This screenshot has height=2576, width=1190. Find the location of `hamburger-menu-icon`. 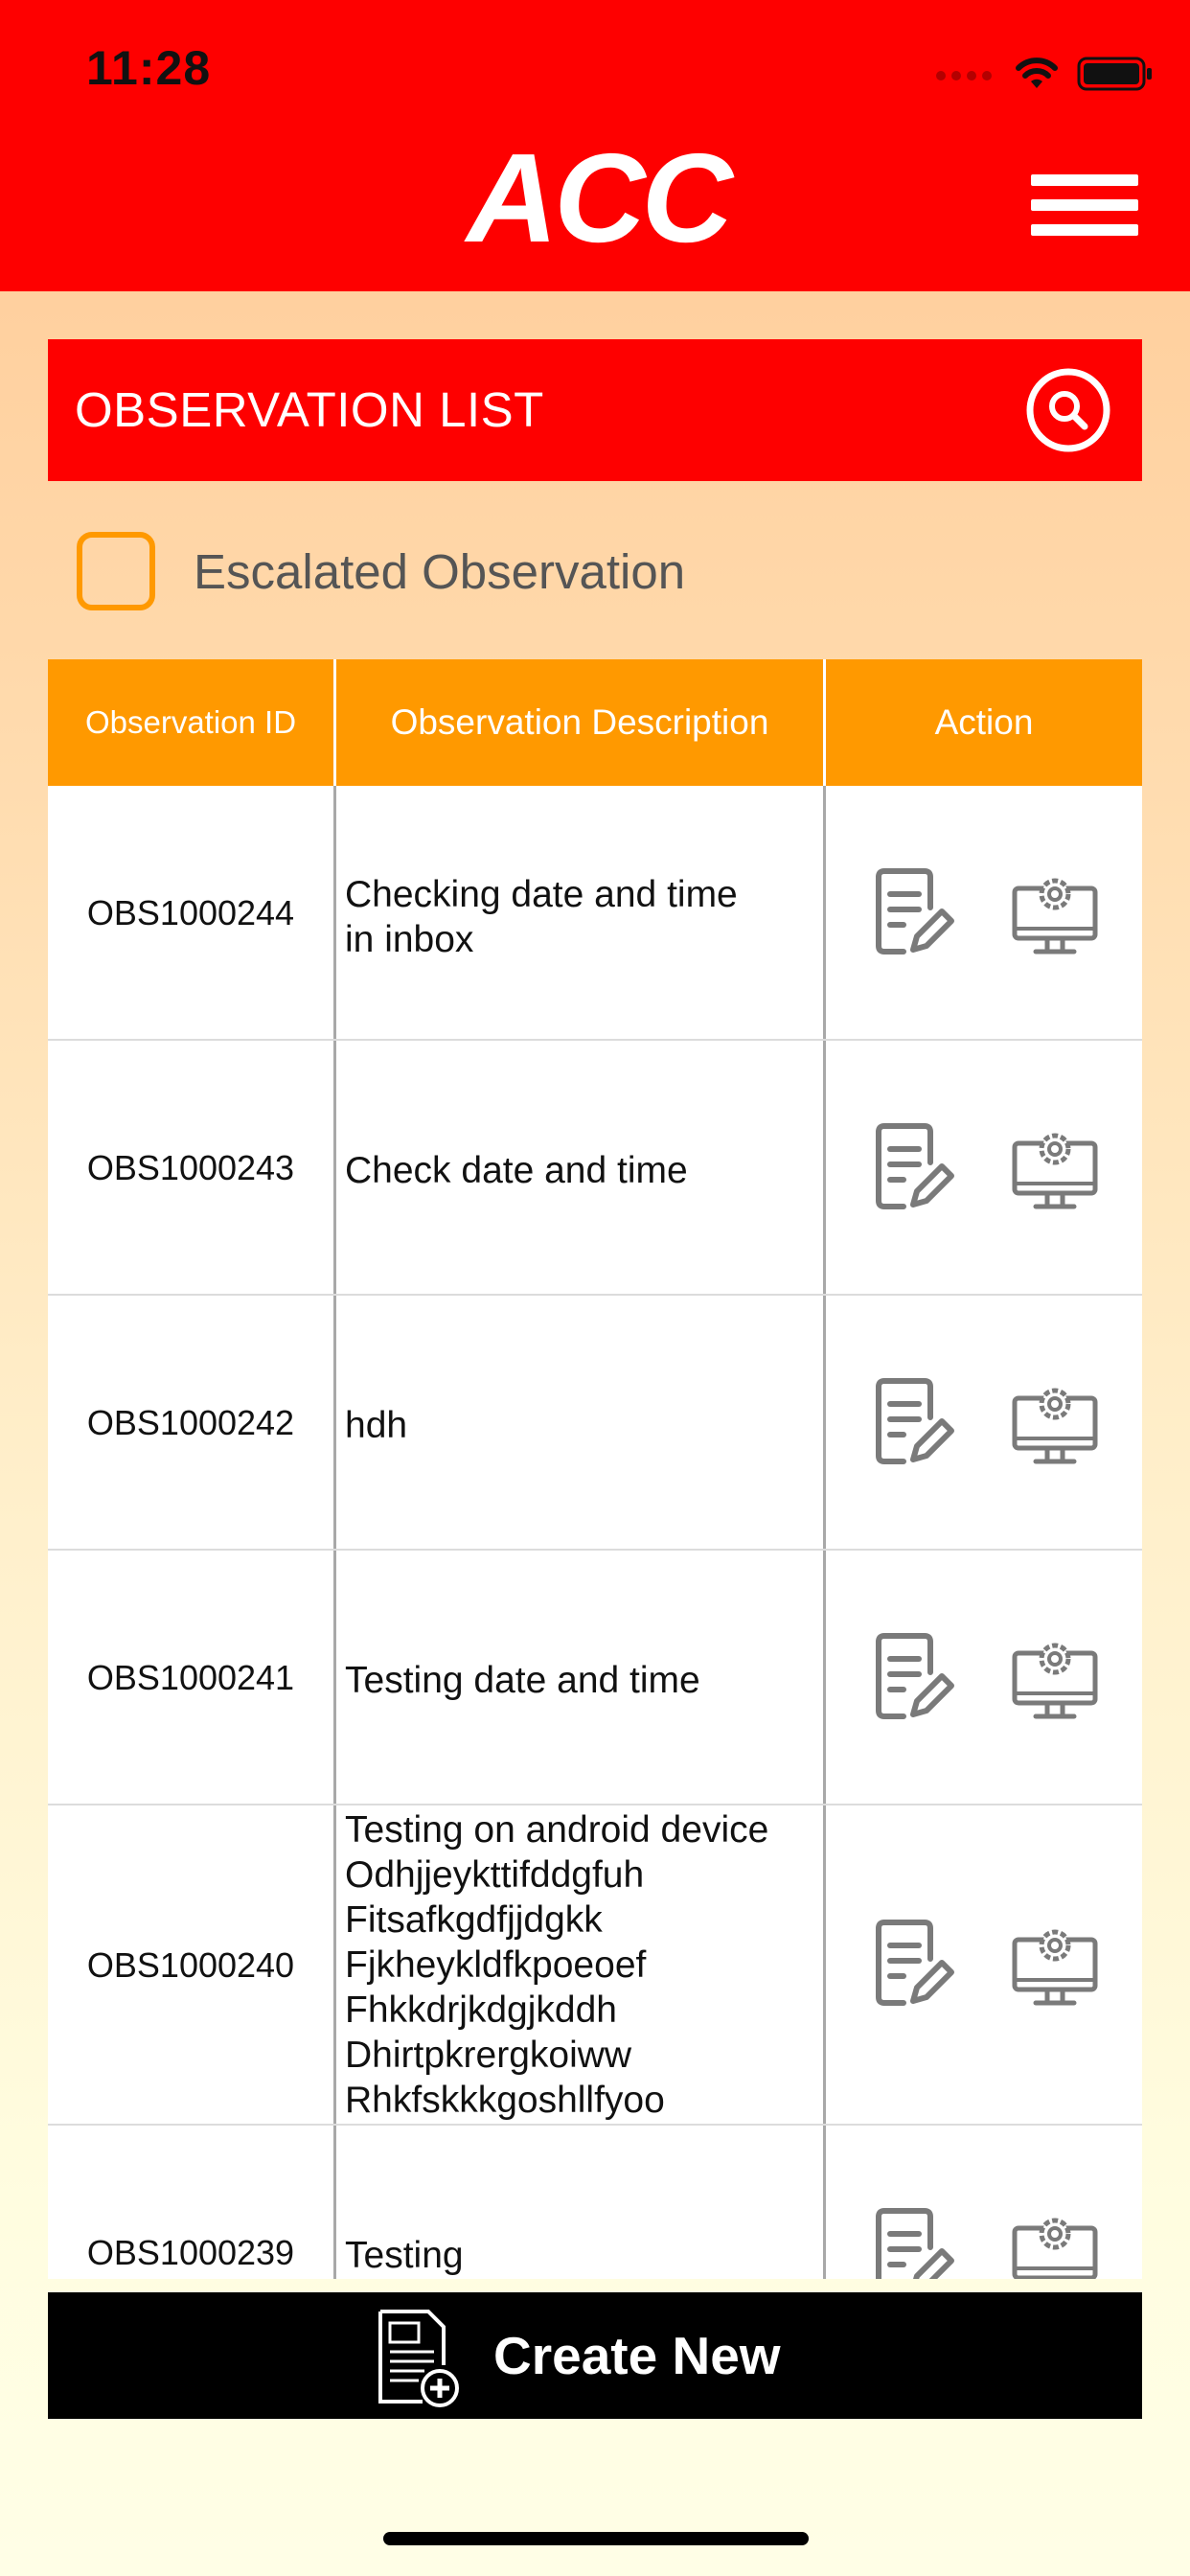

hamburger-menu-icon is located at coordinates (1084, 205).